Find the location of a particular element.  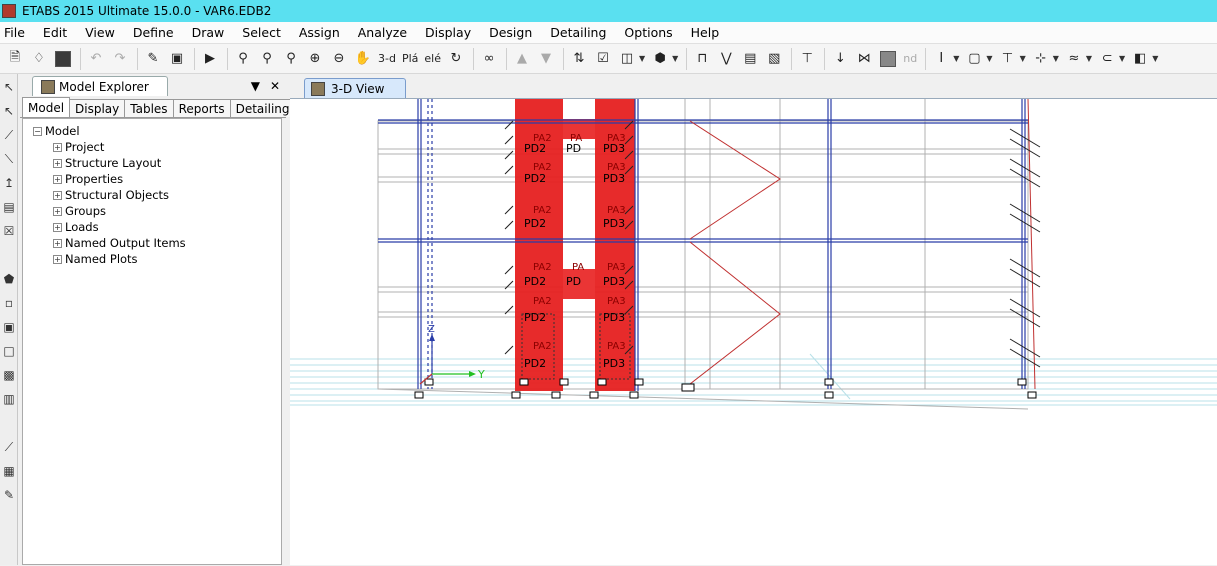

close-icon: ✕ is located at coordinates (275, 86).